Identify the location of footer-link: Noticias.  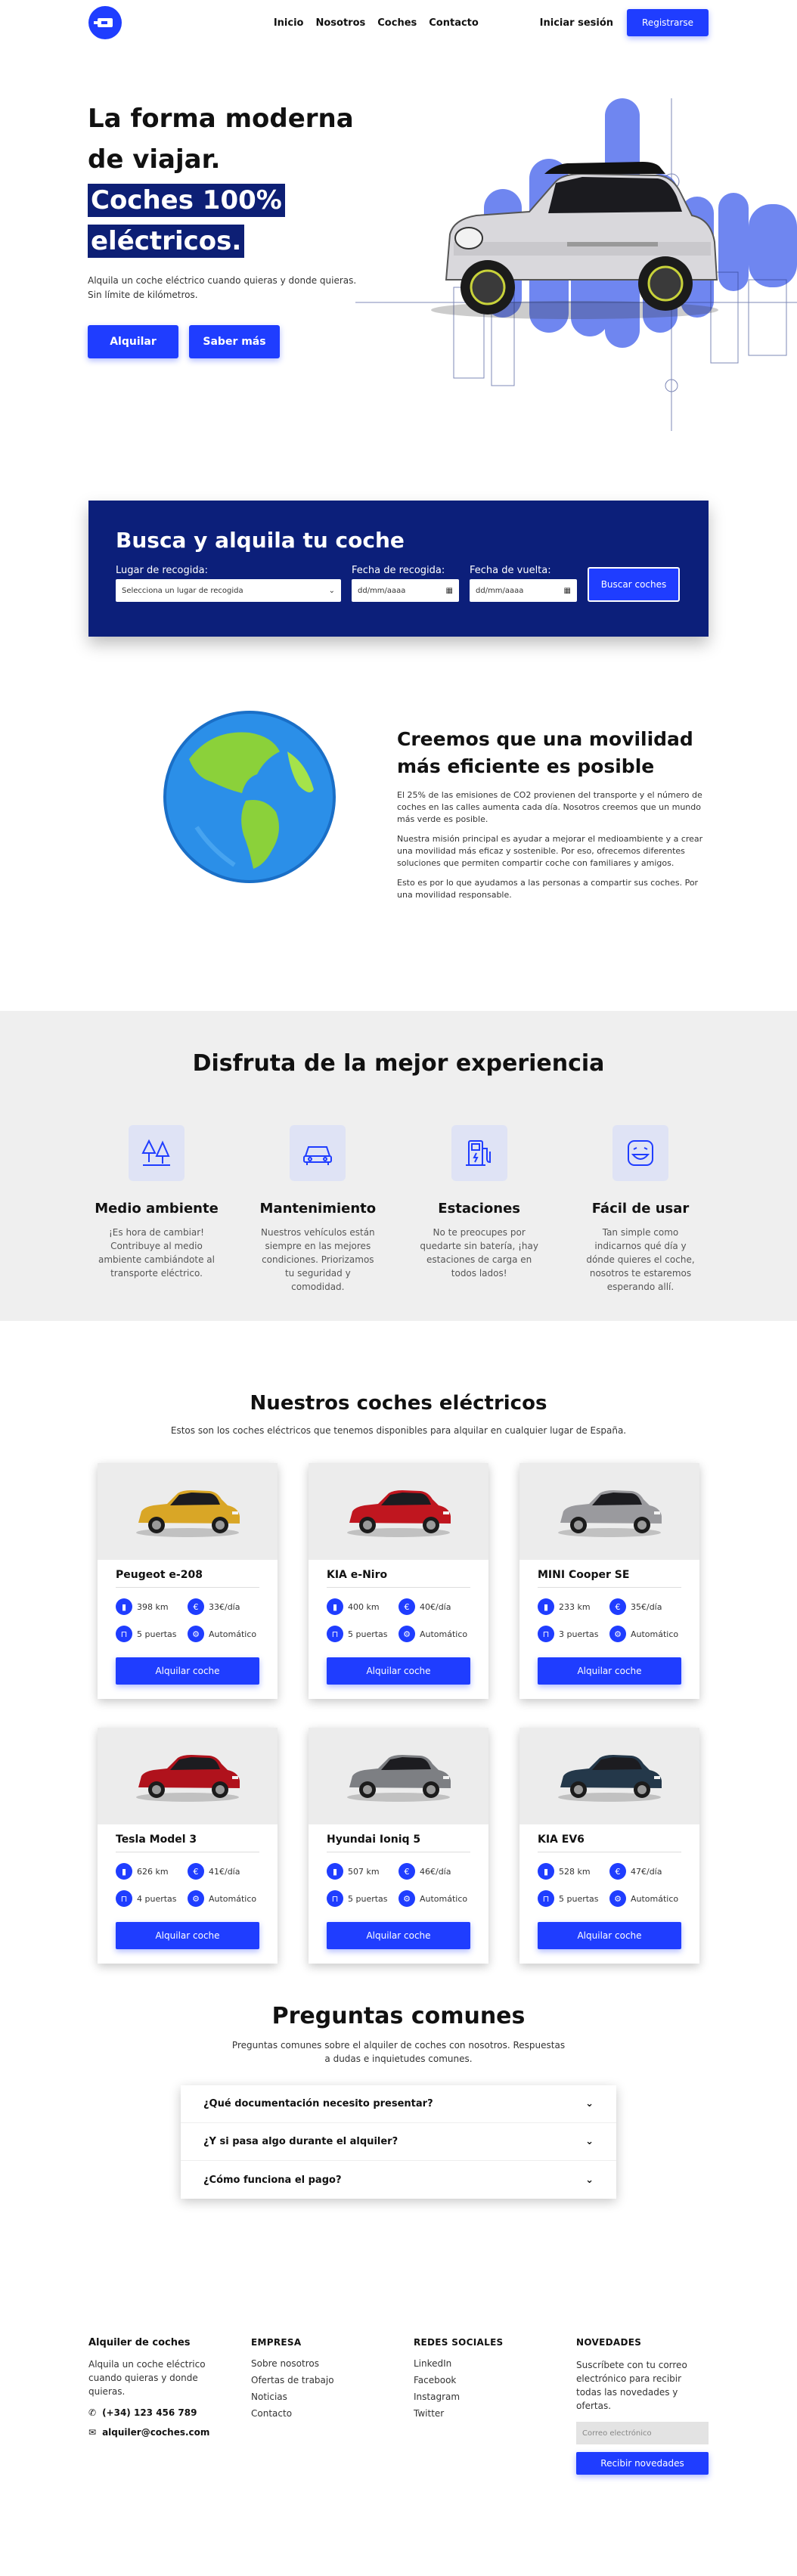
(317, 2397).